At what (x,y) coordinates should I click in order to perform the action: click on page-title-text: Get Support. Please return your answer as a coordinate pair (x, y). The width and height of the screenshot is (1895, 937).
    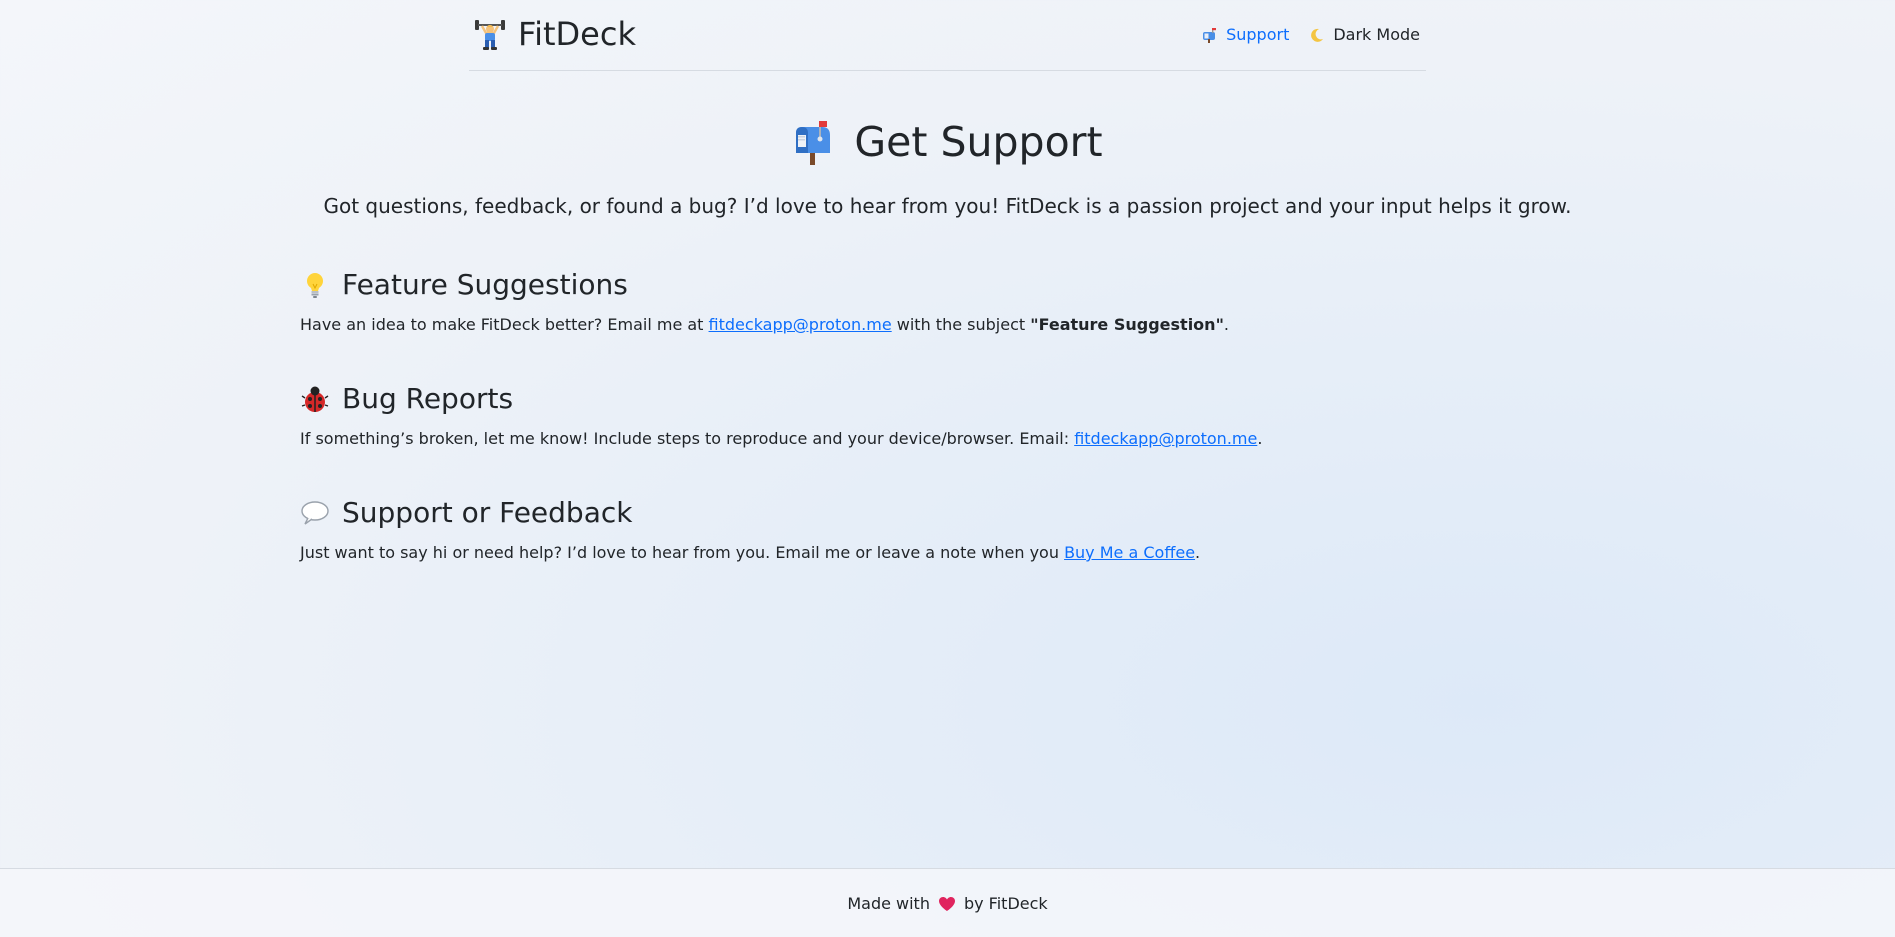
    Looking at the image, I should click on (978, 142).